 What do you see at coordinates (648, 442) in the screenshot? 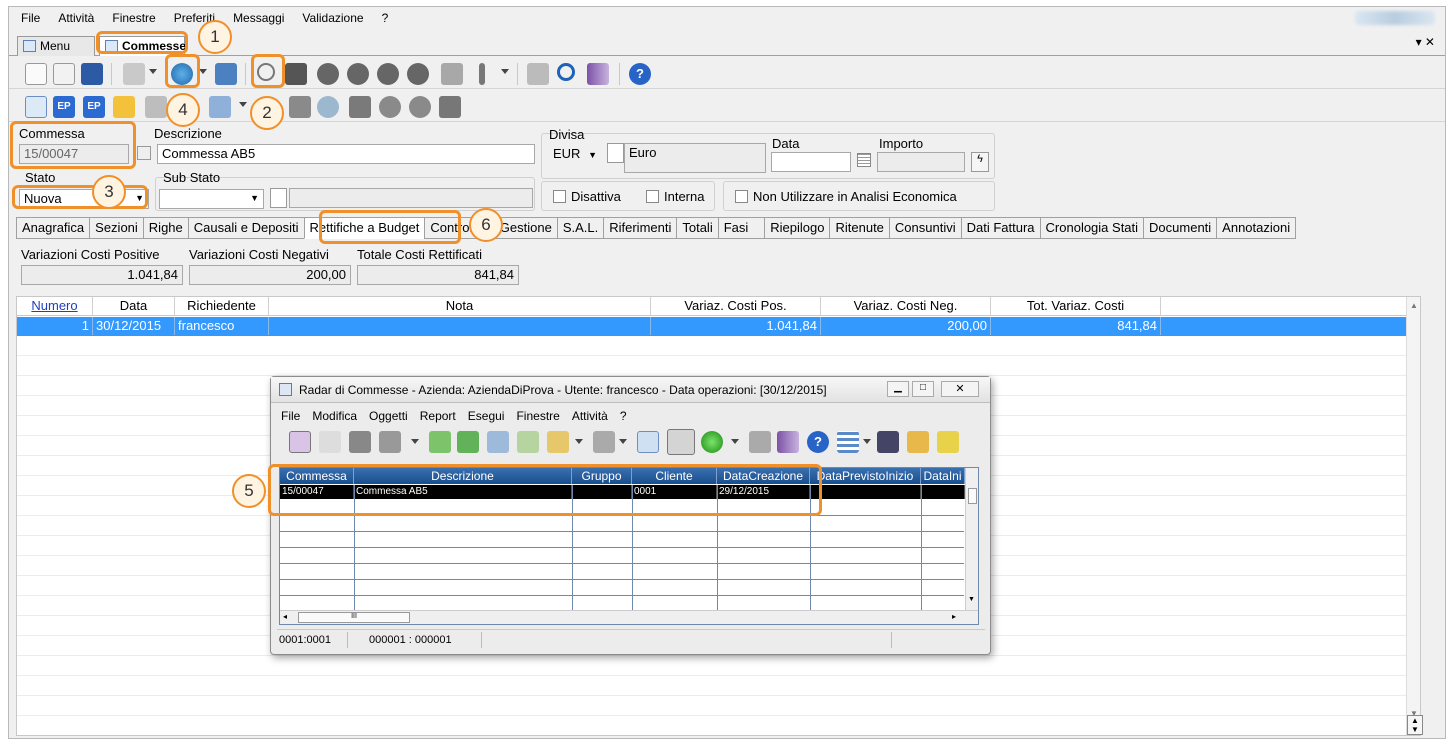
I see `preview-search-icon` at bounding box center [648, 442].